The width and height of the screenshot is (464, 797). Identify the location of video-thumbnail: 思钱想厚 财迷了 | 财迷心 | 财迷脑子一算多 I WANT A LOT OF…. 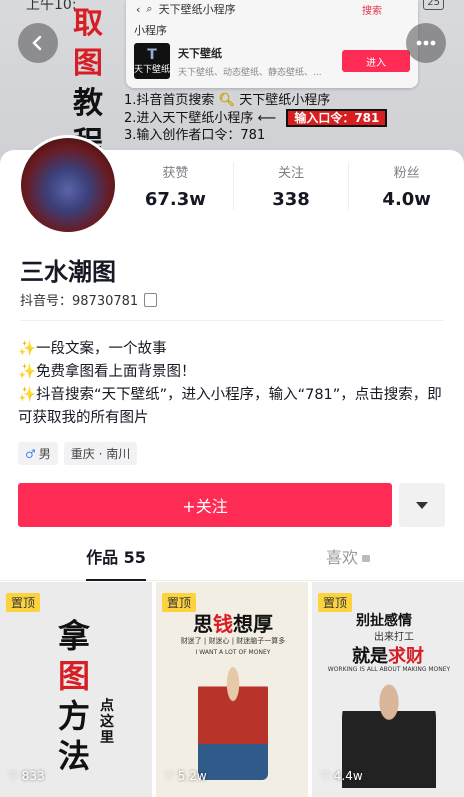
(232, 689).